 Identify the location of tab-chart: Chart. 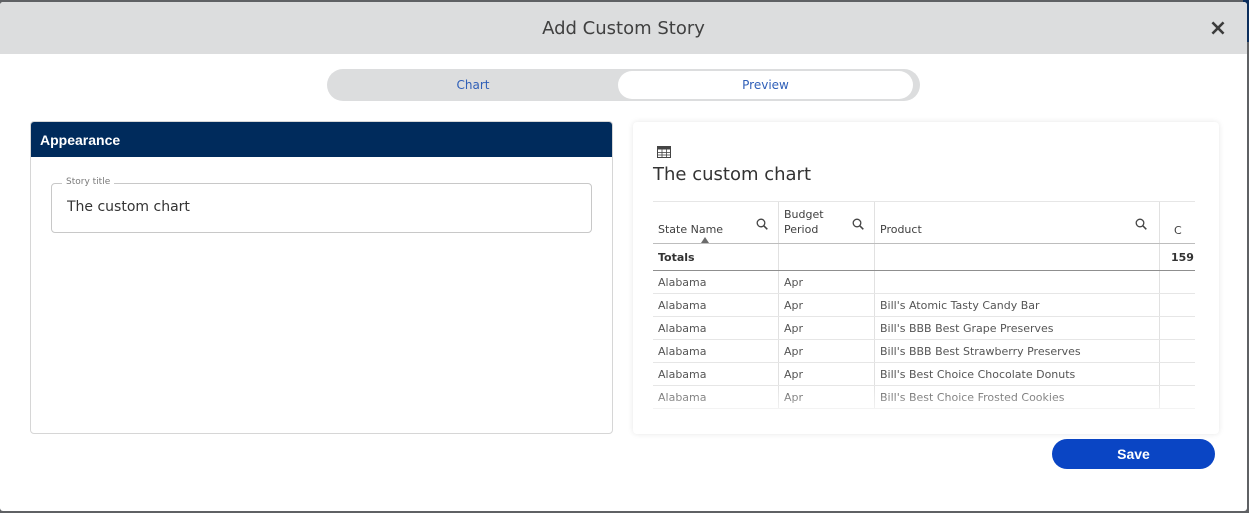
(473, 85).